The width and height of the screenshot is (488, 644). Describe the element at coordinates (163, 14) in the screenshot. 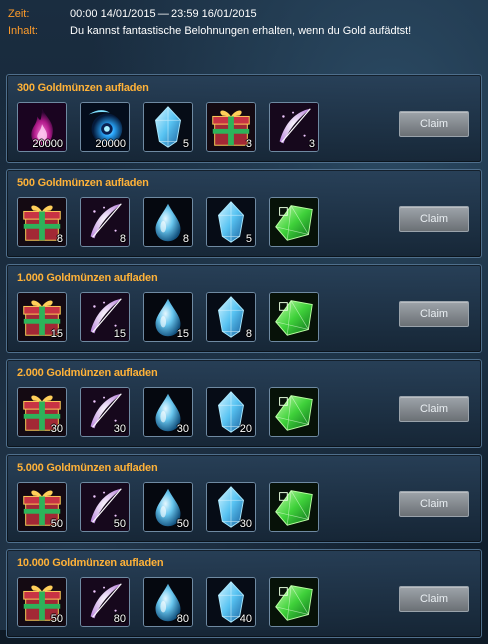

I see `time-value: 00:00 14/01/2015 — 23:59 16/01/2015` at that location.